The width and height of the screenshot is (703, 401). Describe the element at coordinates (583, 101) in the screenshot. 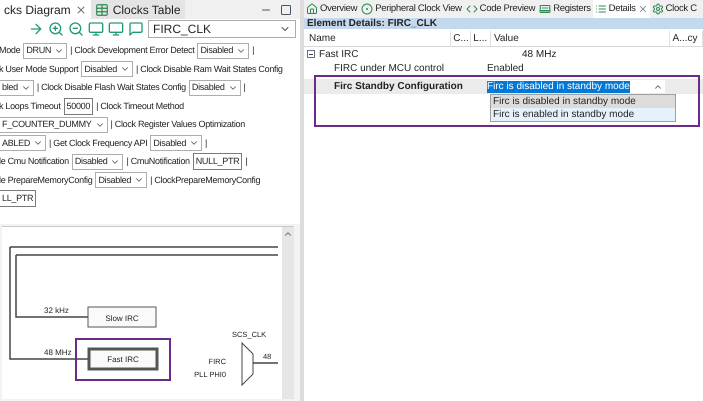

I see `dropdown-option: Firc is disabled in standby mode` at that location.